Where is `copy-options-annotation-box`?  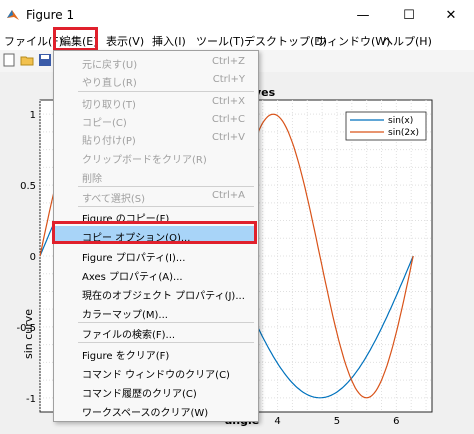 copy-options-annotation-box is located at coordinates (154, 232).